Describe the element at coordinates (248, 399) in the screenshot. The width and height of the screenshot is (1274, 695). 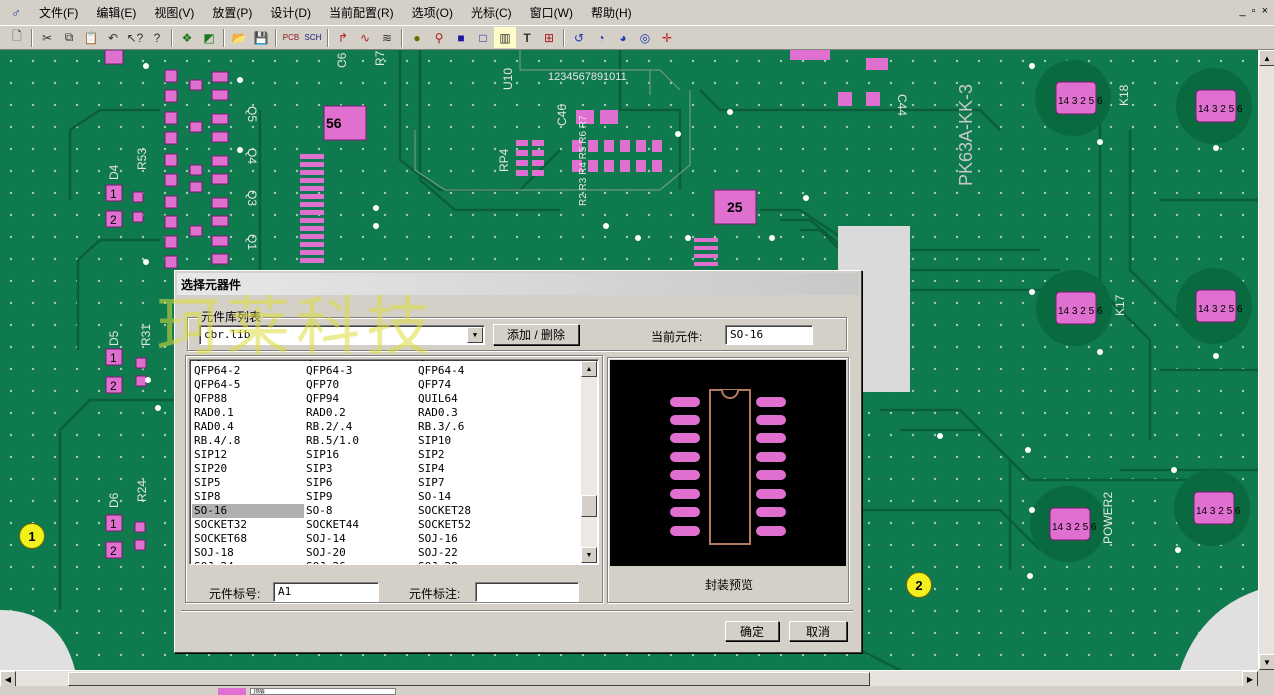
I see `component-list-item: QFP88` at that location.